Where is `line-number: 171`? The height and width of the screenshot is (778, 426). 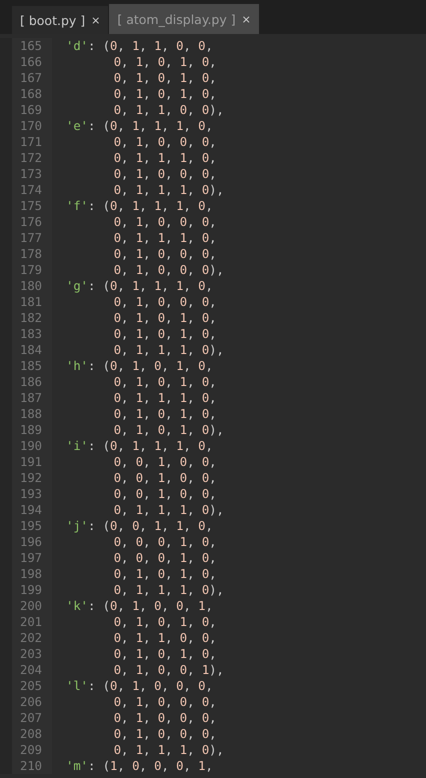
line-number: 171 is located at coordinates (30, 142).